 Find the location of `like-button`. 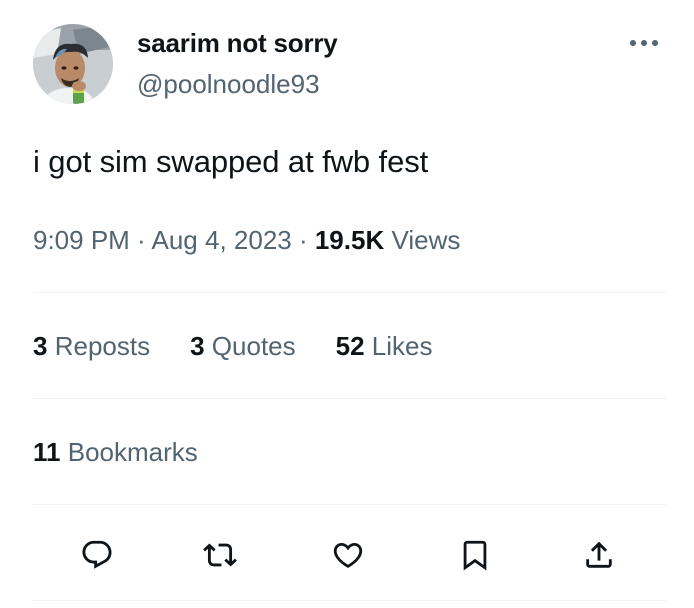

like-button is located at coordinates (348, 555).